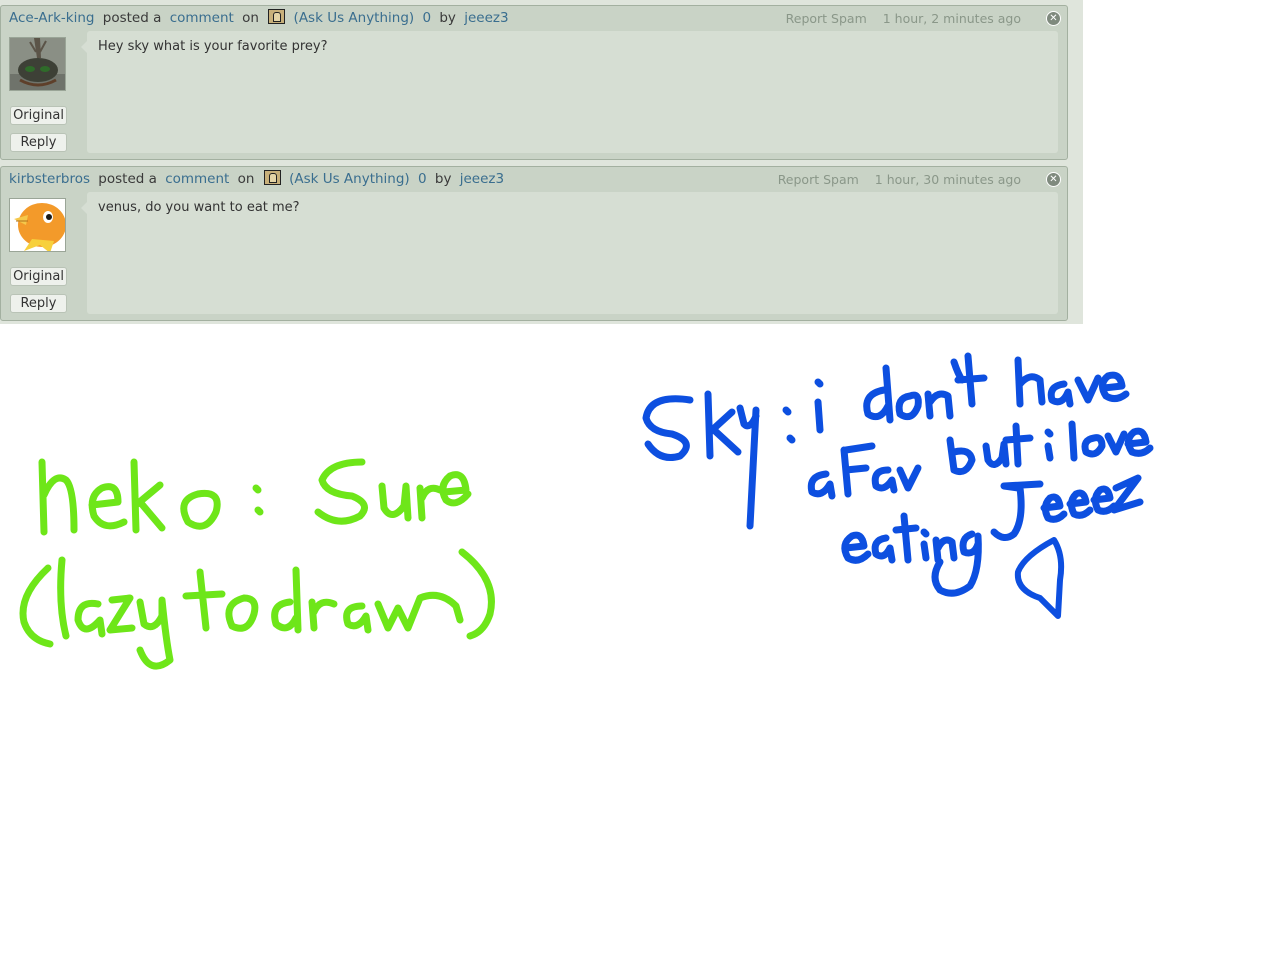 This screenshot has width=1280, height=960. I want to click on author-link: Ace-Ark-king, so click(51, 18).